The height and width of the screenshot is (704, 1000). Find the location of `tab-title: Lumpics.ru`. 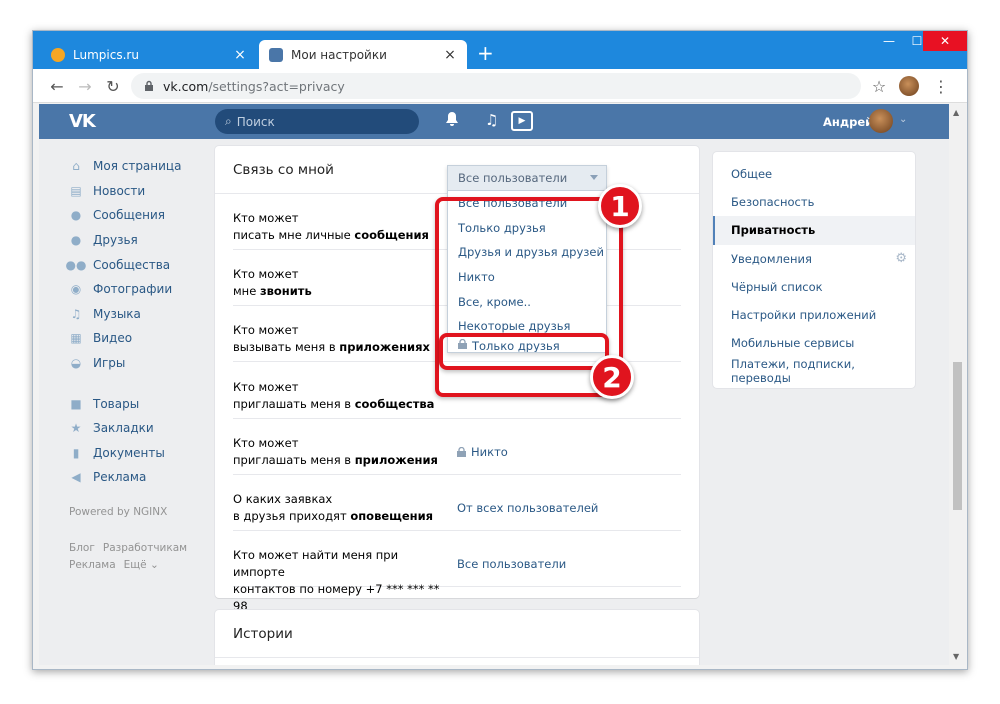

tab-title: Lumpics.ru is located at coordinates (106, 54).